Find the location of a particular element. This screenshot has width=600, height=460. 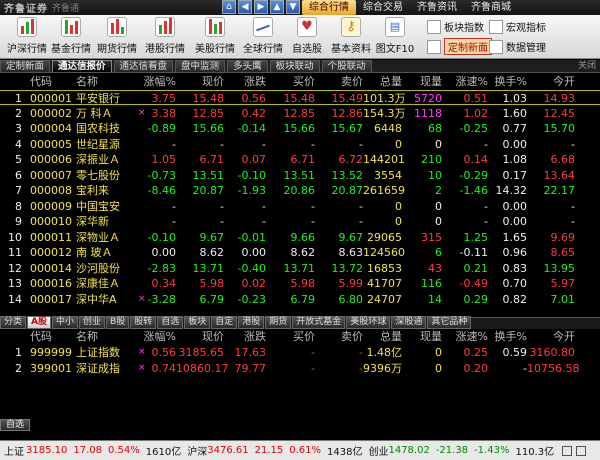

open-price: 14.93 is located at coordinates (559, 98).